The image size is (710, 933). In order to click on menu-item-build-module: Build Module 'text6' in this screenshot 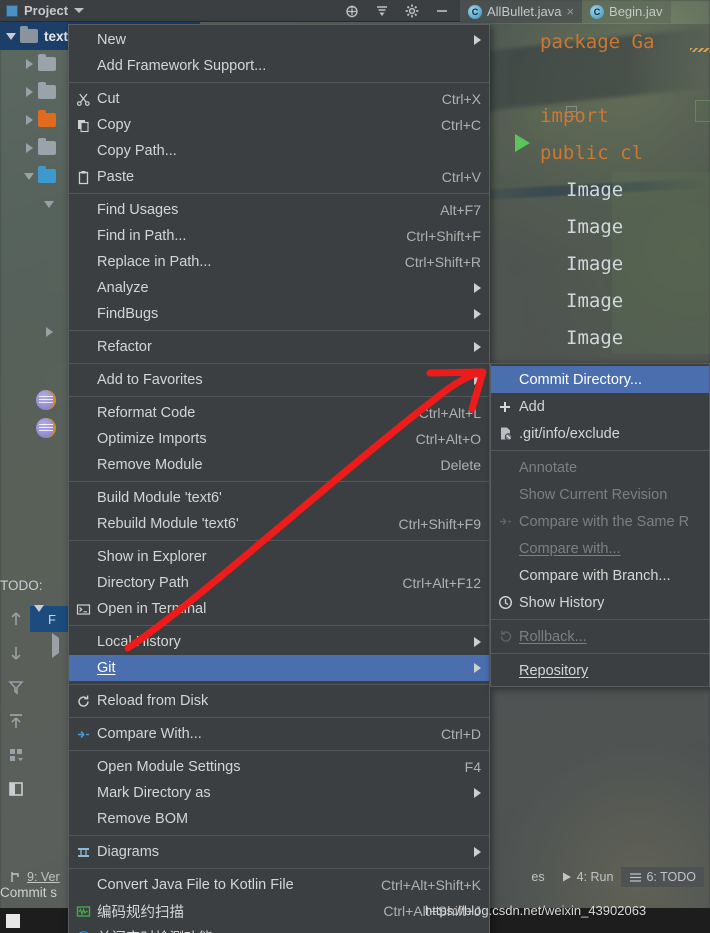, I will do `click(279, 498)`.